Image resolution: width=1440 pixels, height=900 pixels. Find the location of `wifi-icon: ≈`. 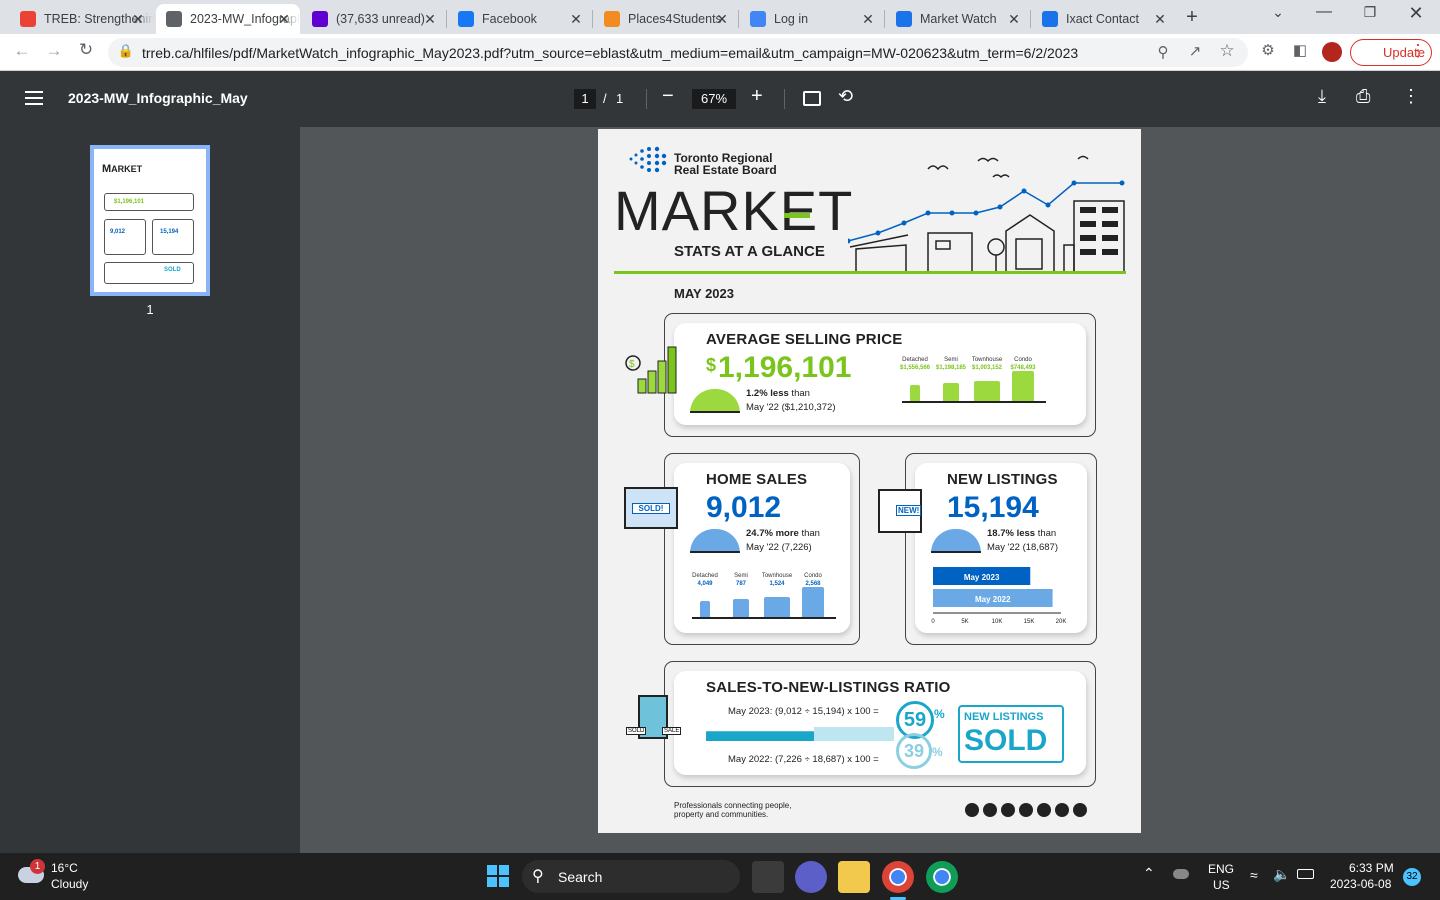

wifi-icon: ≈ is located at coordinates (1254, 875).